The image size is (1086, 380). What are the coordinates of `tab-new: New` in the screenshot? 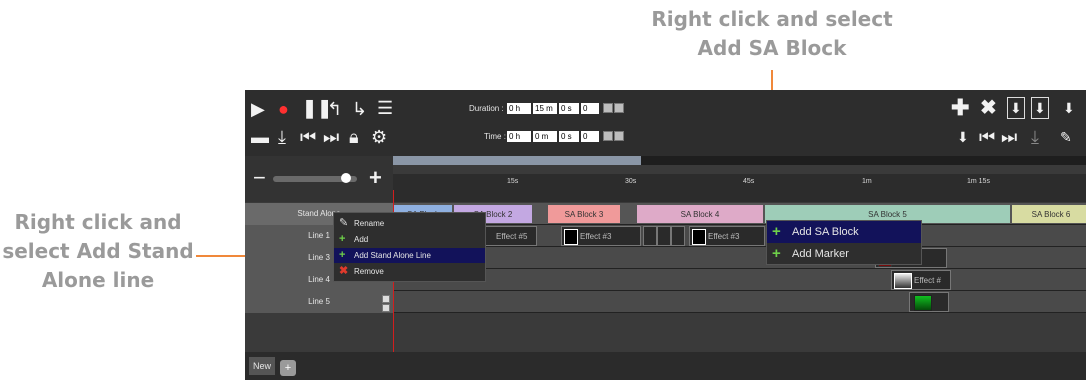 It's located at (262, 366).